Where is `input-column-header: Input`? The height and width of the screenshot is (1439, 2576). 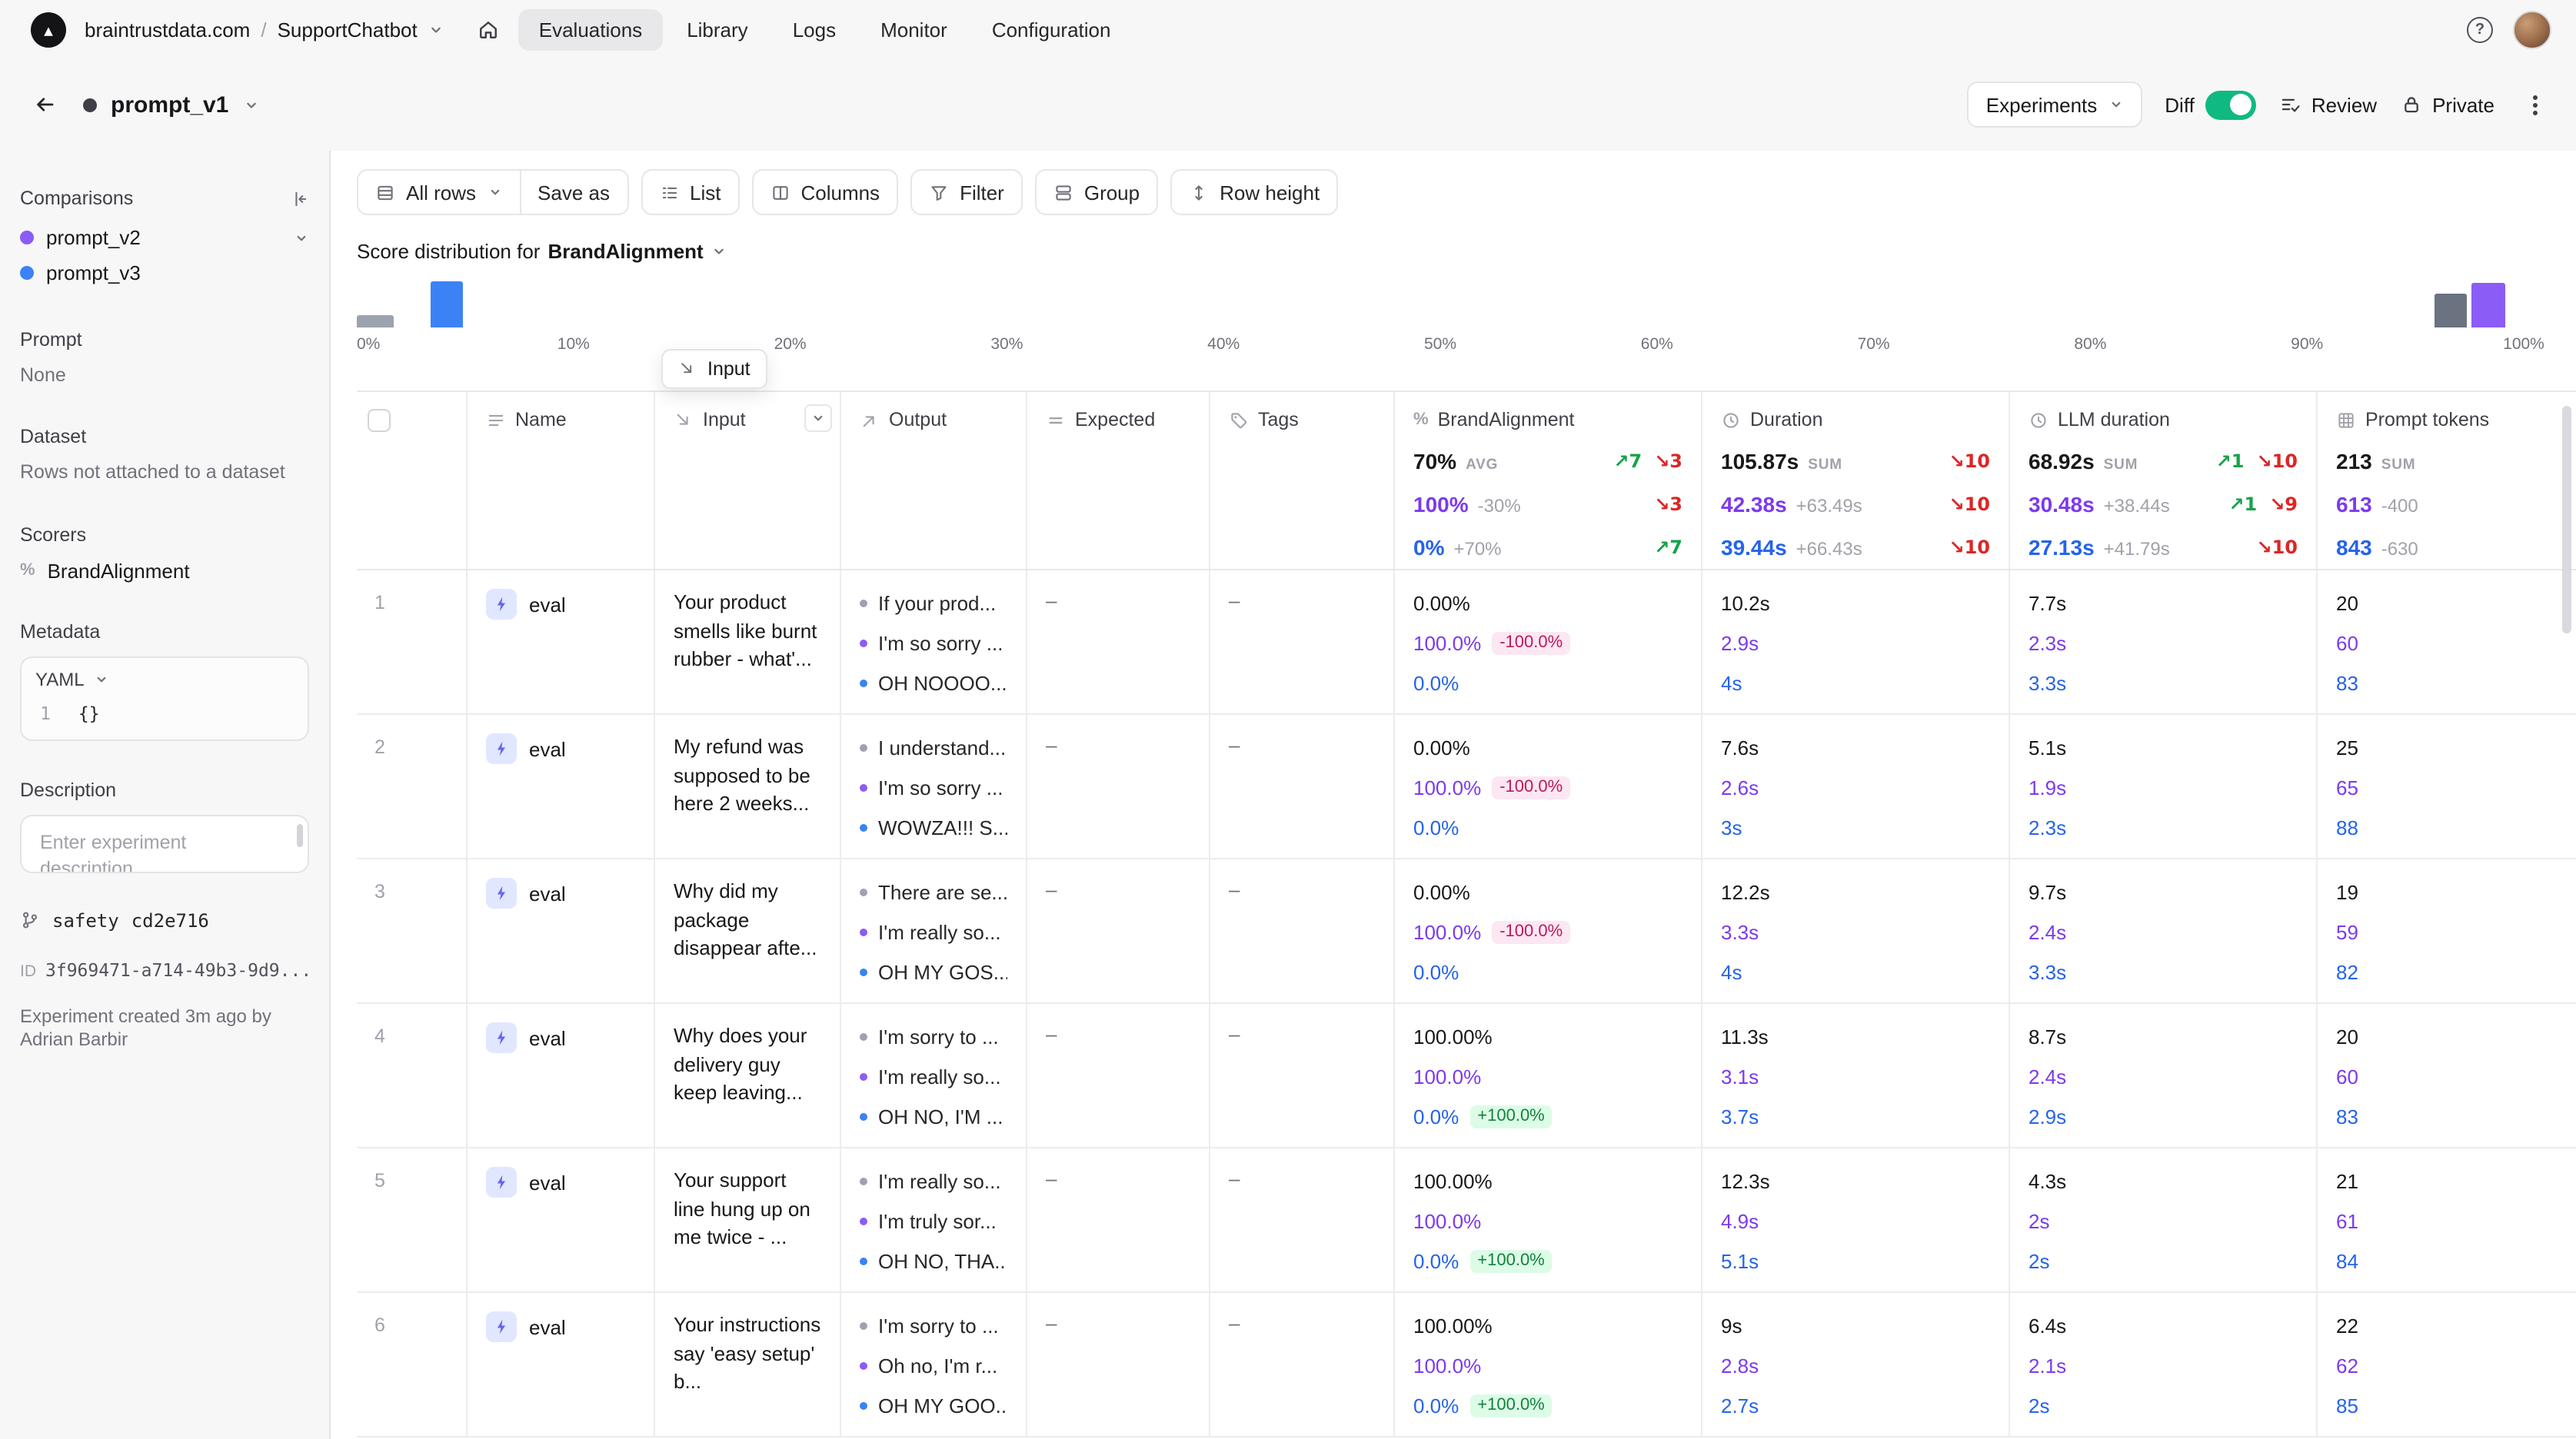 input-column-header: Input is located at coordinates (748, 480).